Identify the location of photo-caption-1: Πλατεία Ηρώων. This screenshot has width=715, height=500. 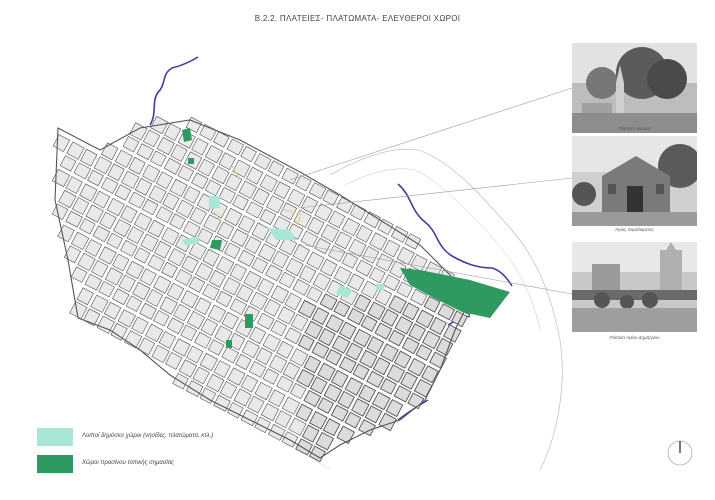
(634, 128).